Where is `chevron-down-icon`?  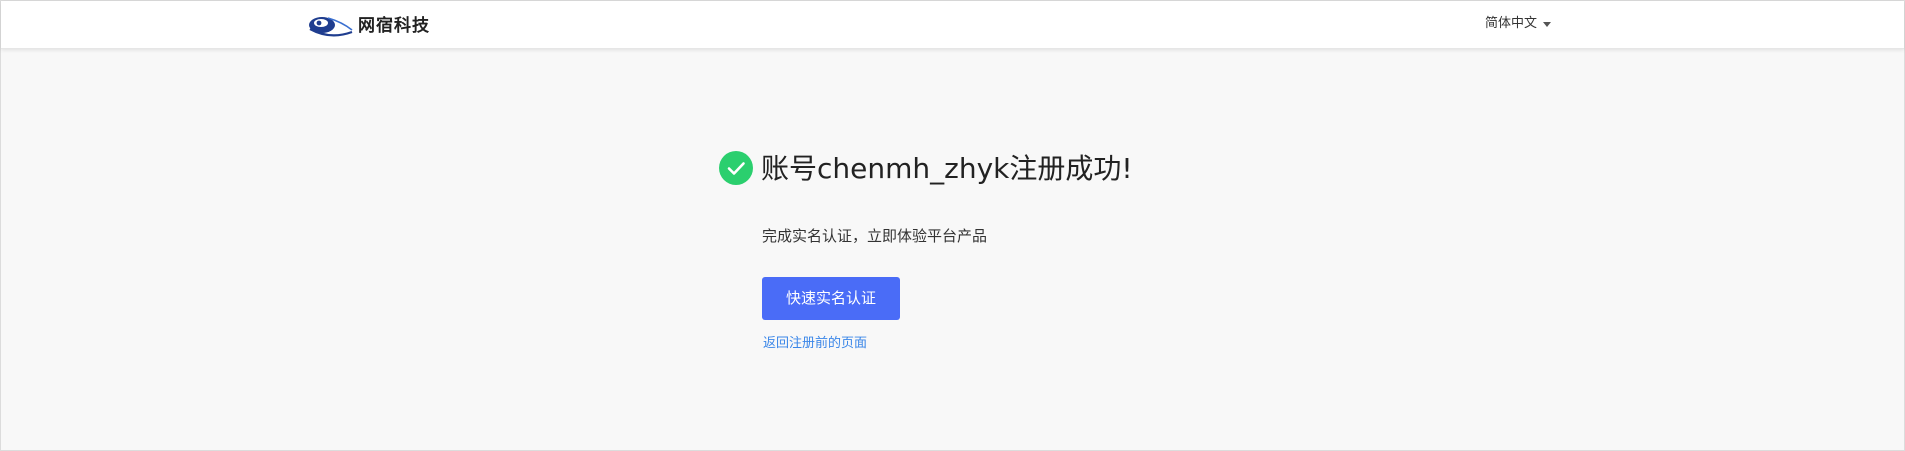
chevron-down-icon is located at coordinates (1547, 24).